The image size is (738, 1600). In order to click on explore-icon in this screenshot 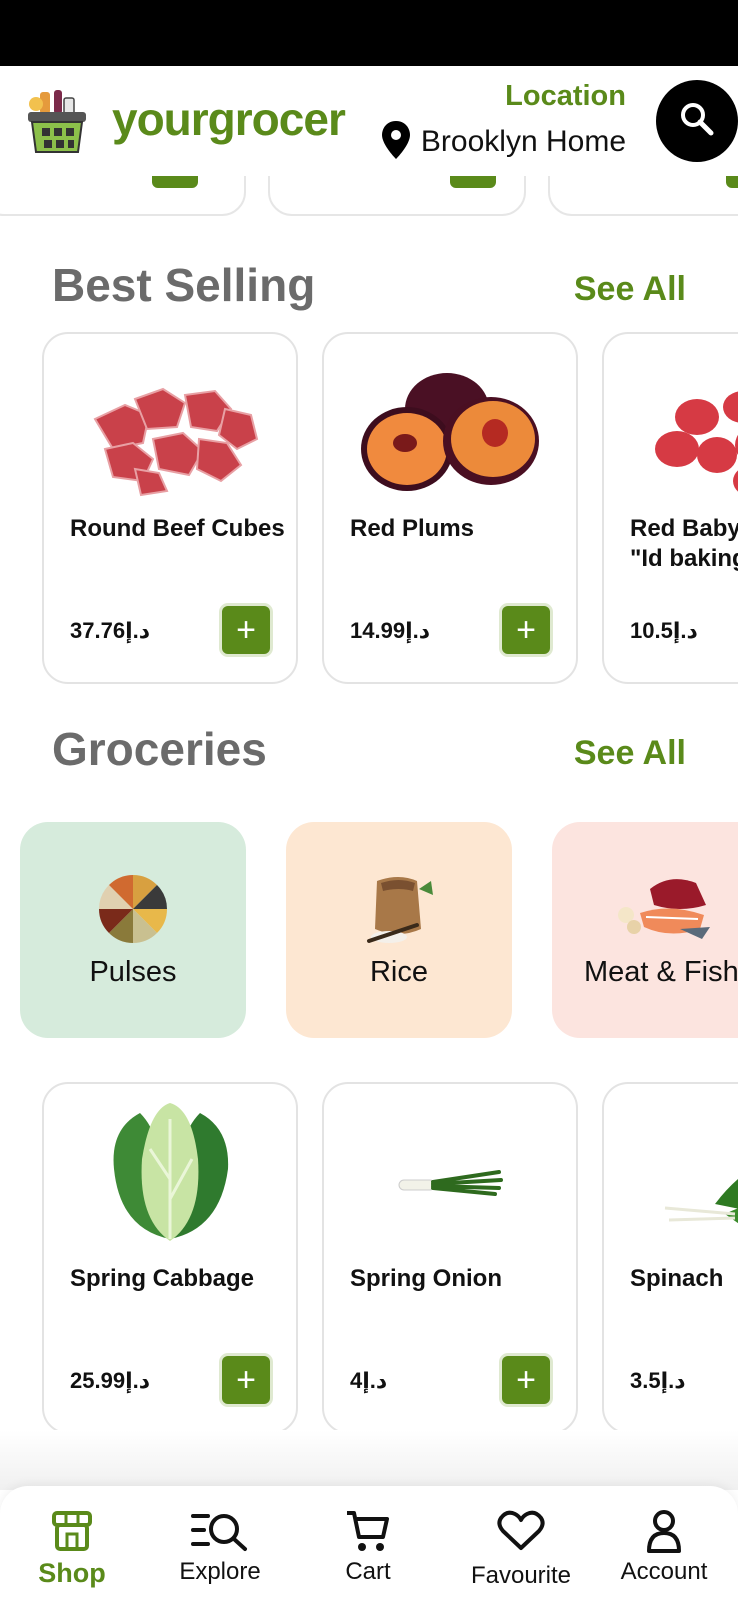, I will do `click(220, 1531)`.